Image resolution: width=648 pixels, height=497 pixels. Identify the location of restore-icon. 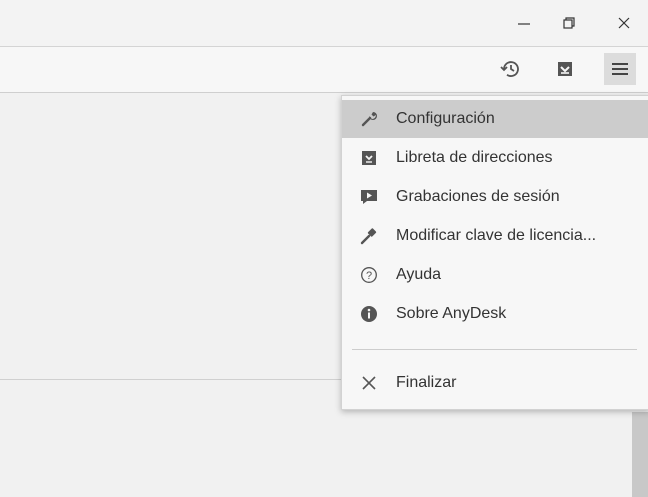
(569, 23).